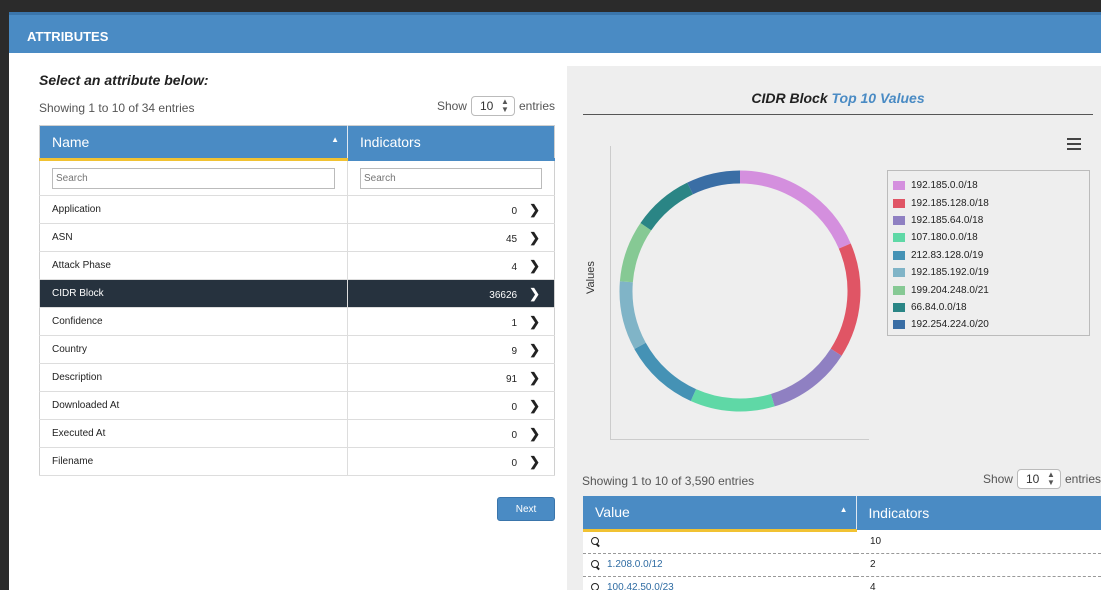 The image size is (1101, 590). Describe the element at coordinates (193, 143) in the screenshot. I see `column-header-name: Name ▲` at that location.